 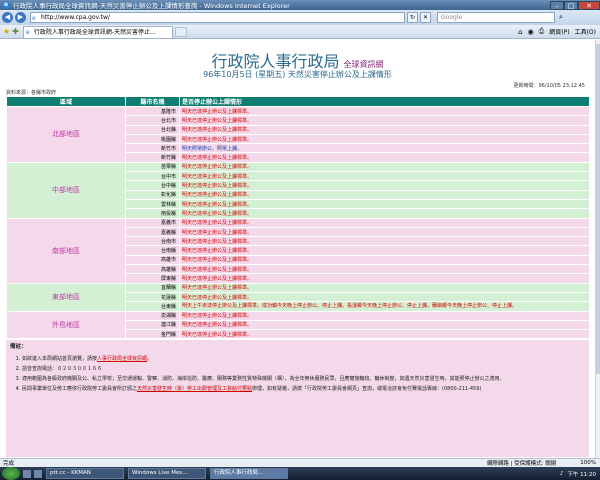 I want to click on note-text-after: 。, so click(x=150, y=359).